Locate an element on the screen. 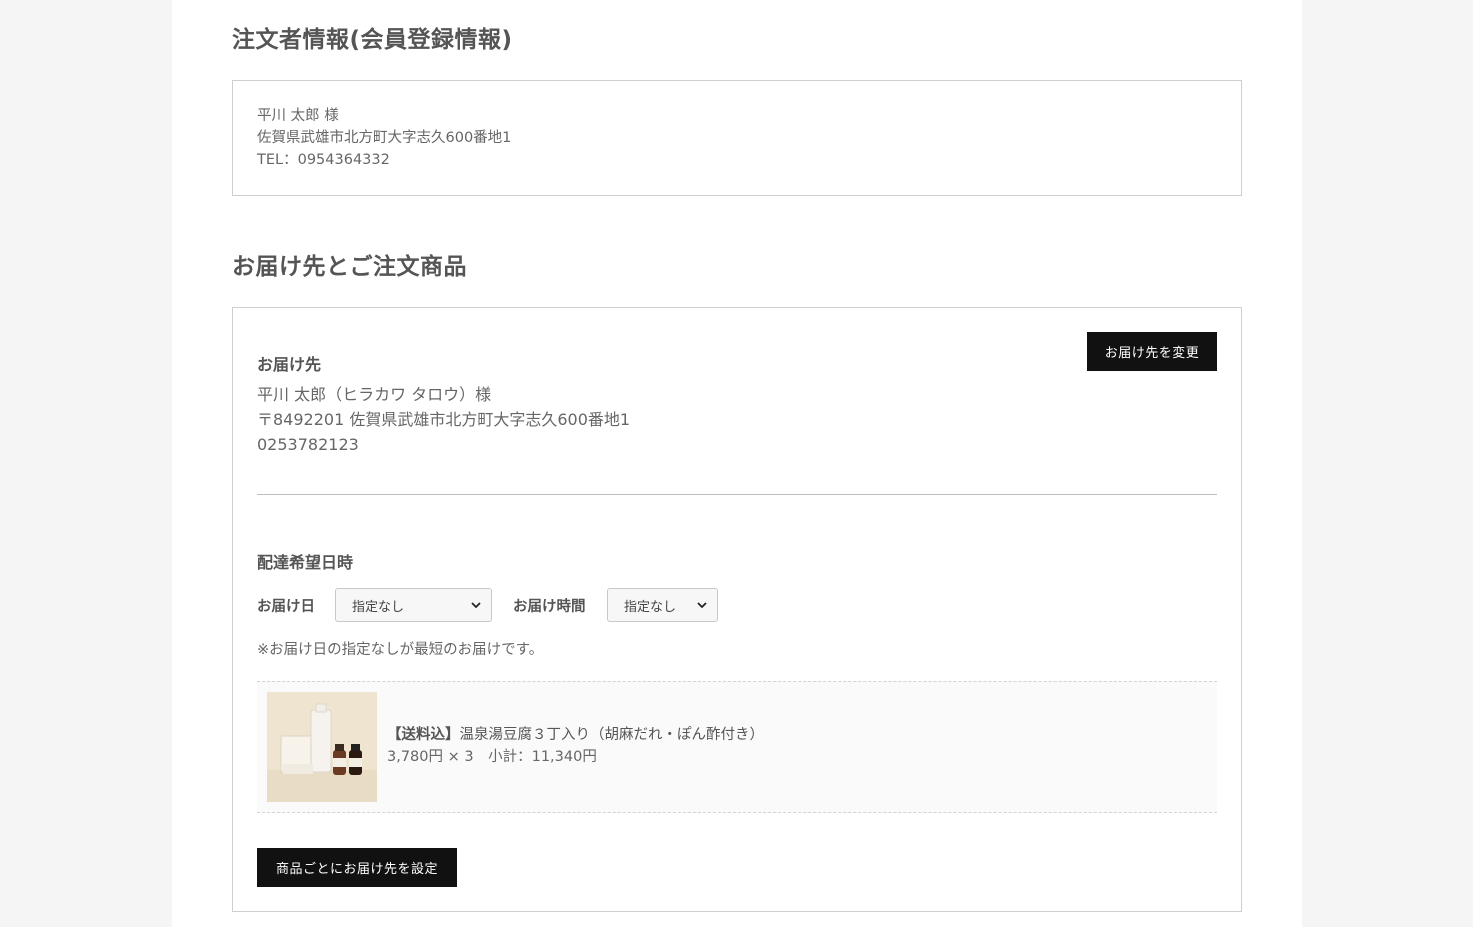 The width and height of the screenshot is (1473, 927). product-name-line: 【送料込】温泉湯豆腐３丁入り（胡麻だれ・ぽん酢付き） is located at coordinates (575, 735).